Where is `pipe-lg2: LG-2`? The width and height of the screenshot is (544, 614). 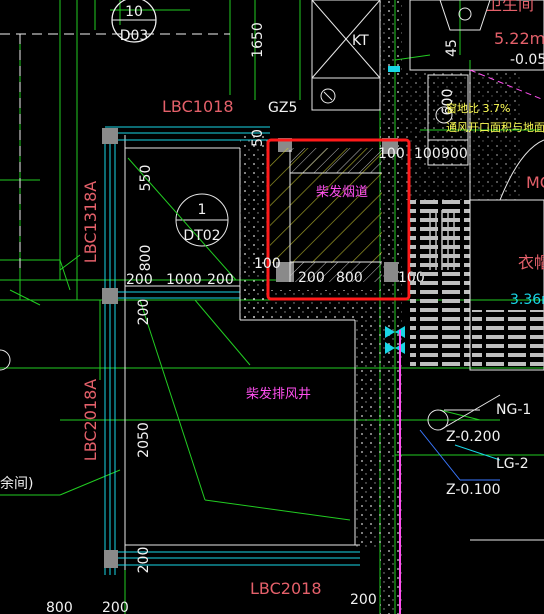 pipe-lg2: LG-2 is located at coordinates (512, 464).